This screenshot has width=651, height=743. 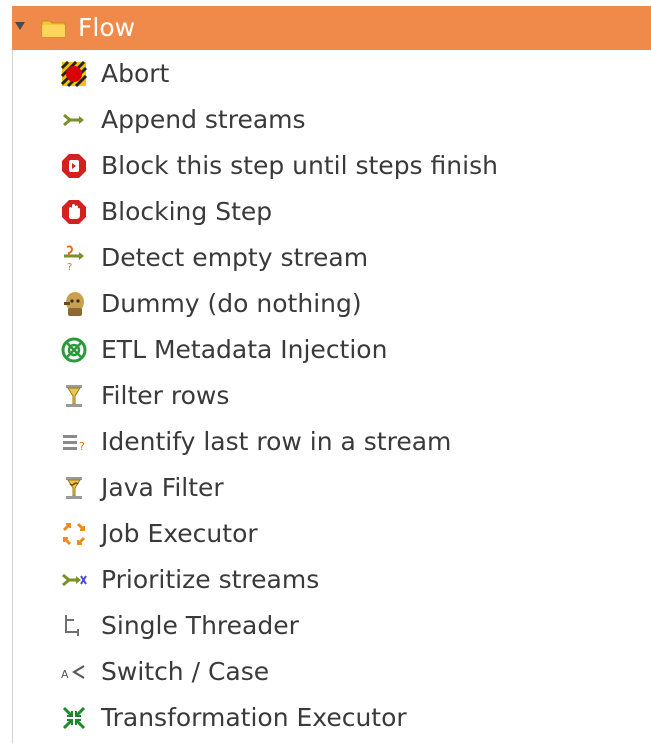 I want to click on abort-icon, so click(x=74, y=74).